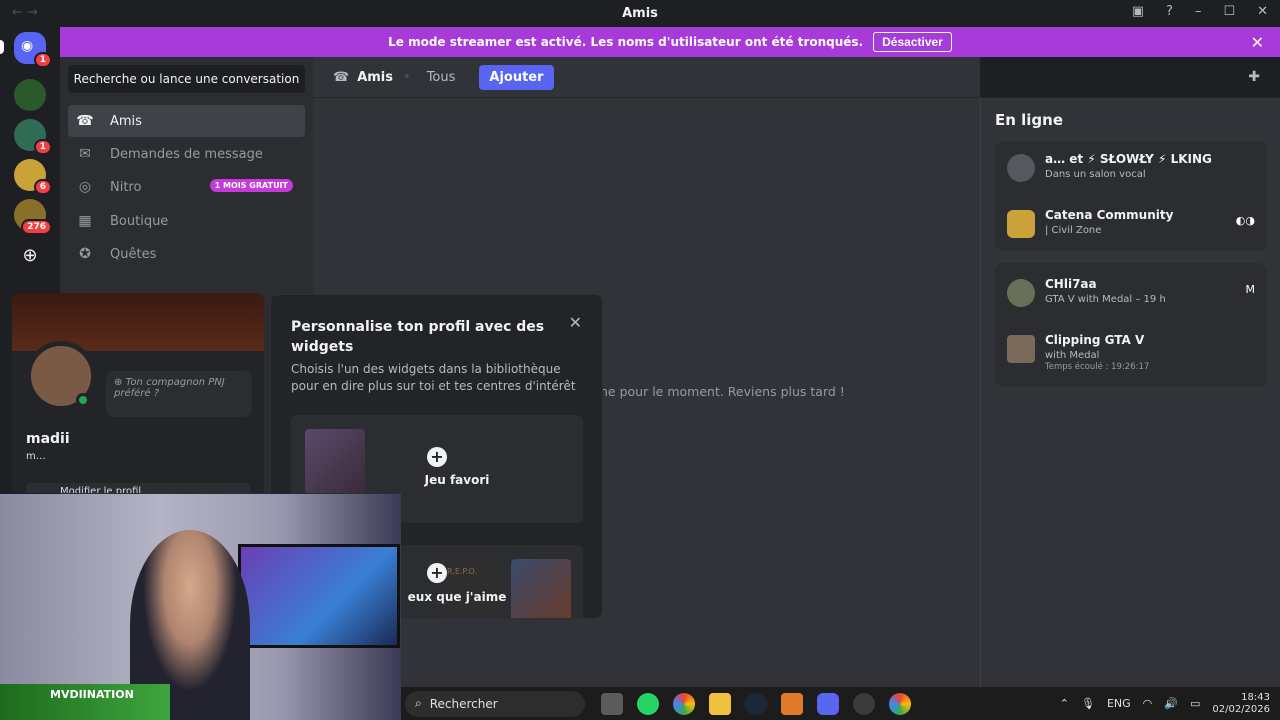  Describe the element at coordinates (42, 187) in the screenshot. I see `server-badge: 6` at that location.